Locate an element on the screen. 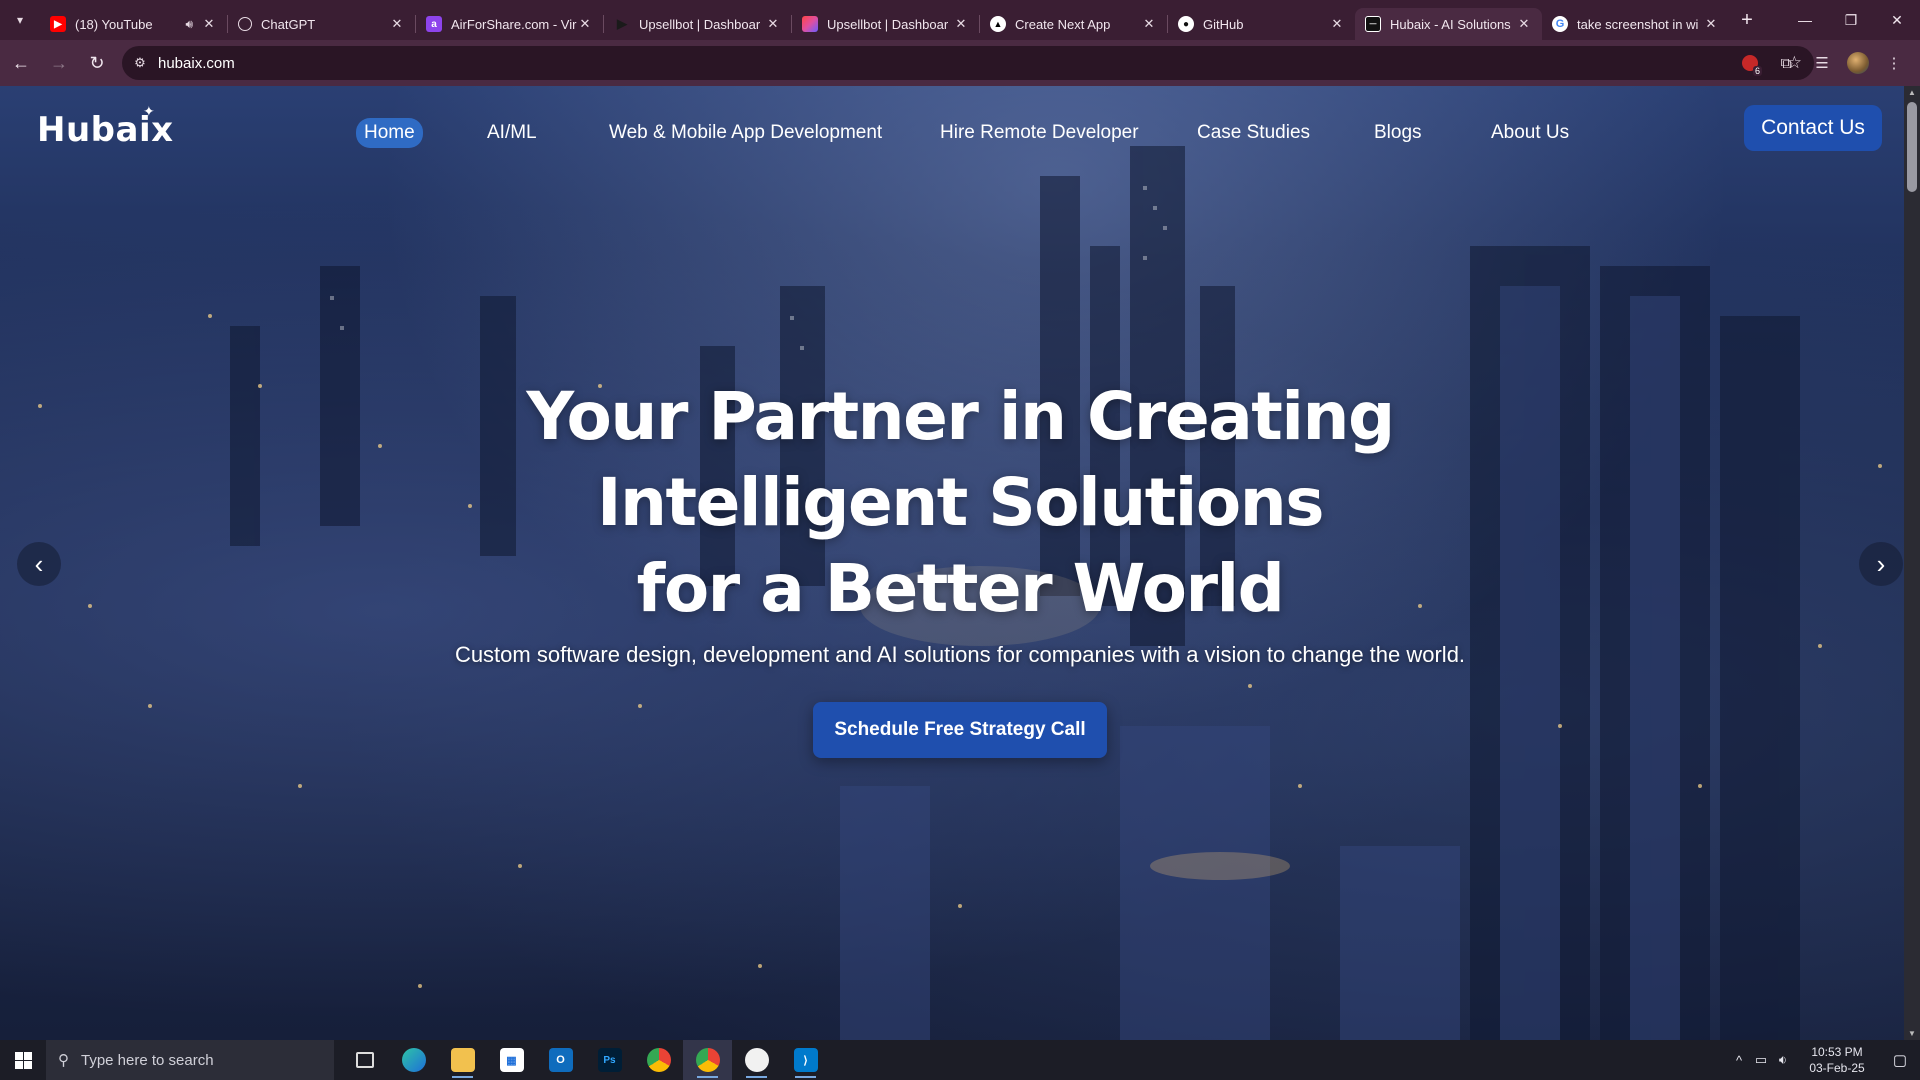 The height and width of the screenshot is (1080, 1920). taskbar-chrome-profile is located at coordinates (707, 1060).